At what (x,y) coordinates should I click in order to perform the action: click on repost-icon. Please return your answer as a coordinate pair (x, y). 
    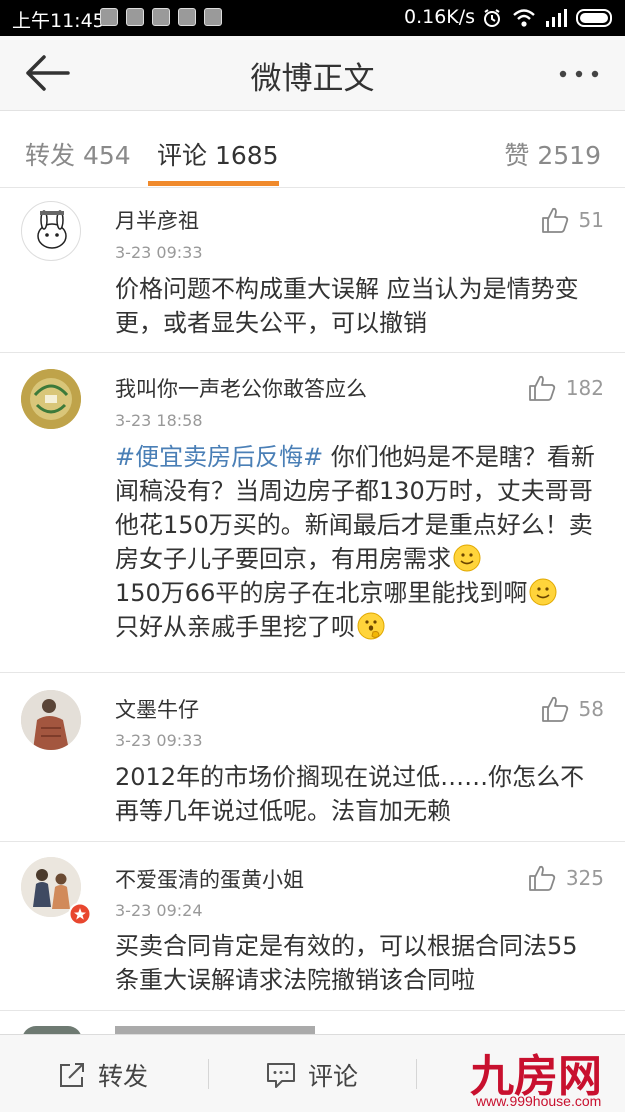
    Looking at the image, I should click on (72, 1075).